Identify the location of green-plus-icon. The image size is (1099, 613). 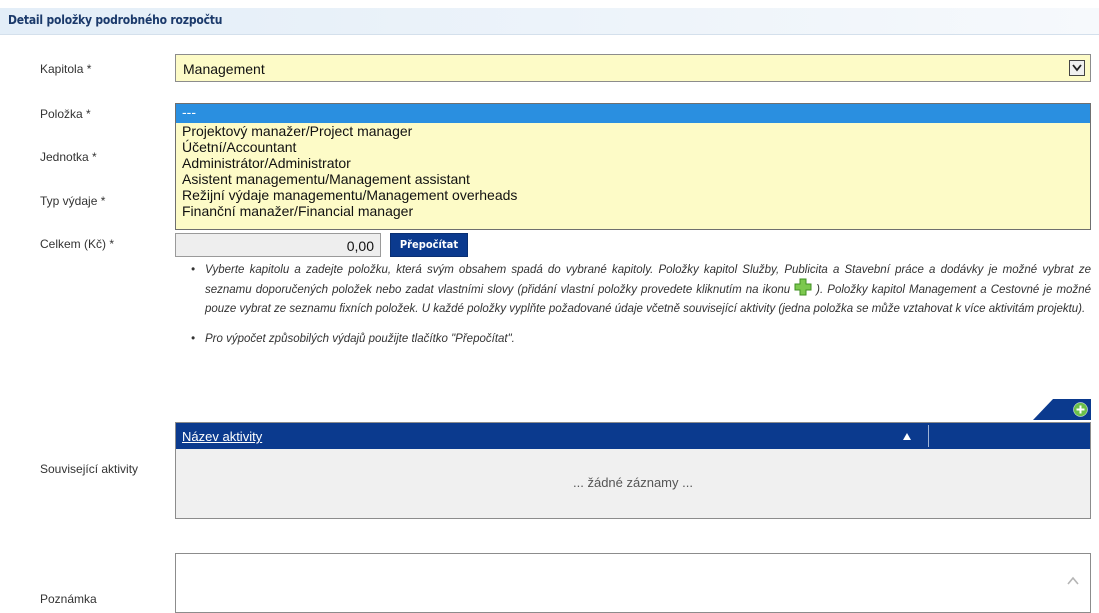
(803, 289).